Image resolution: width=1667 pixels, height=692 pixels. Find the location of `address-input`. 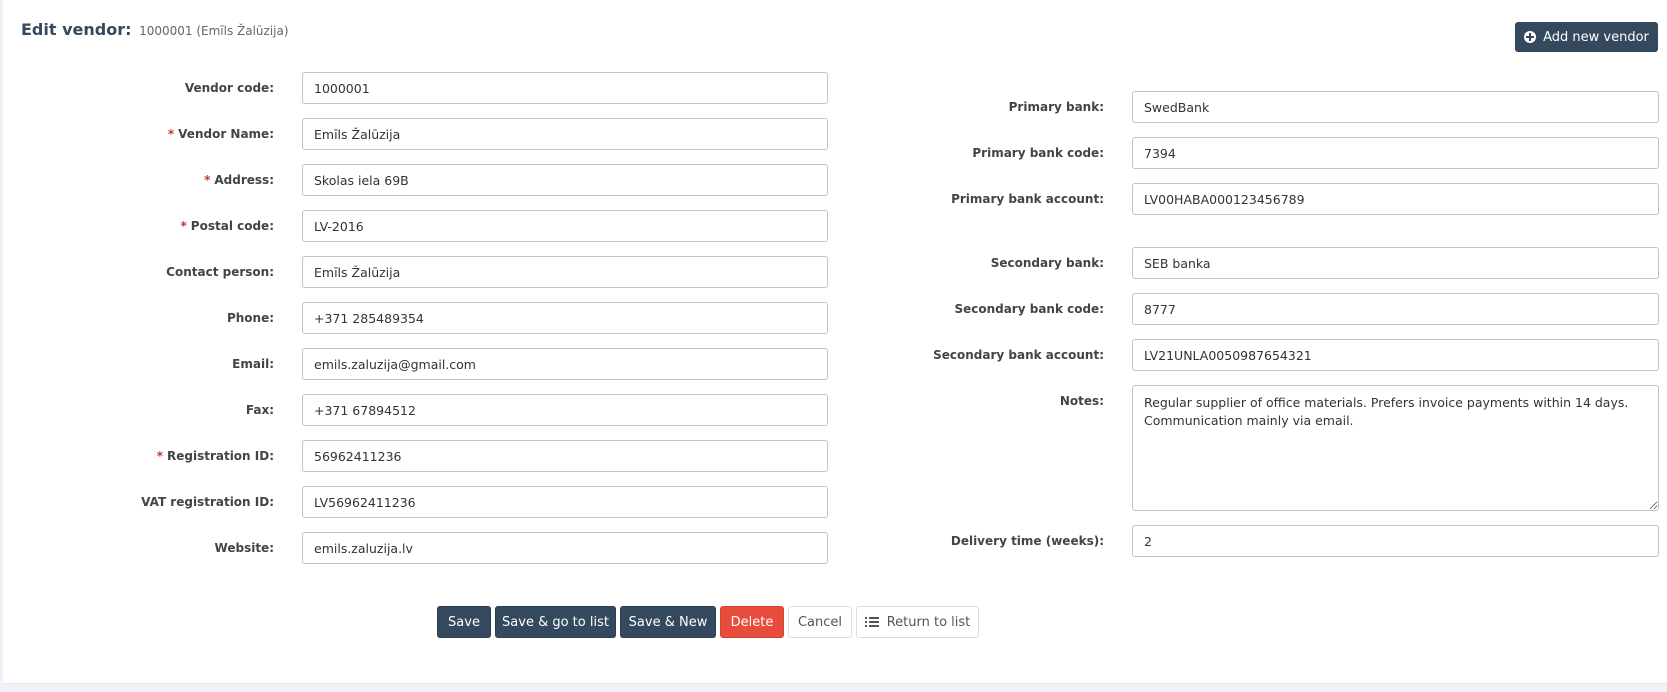

address-input is located at coordinates (565, 180).